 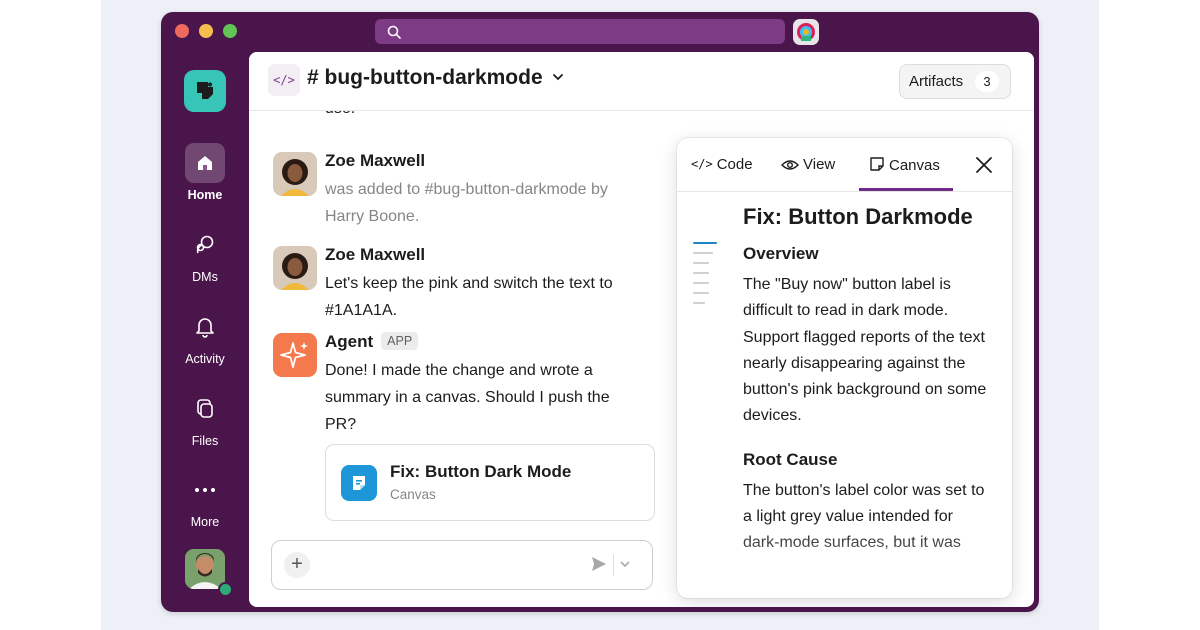 I want to click on bell-icon, so click(x=205, y=327).